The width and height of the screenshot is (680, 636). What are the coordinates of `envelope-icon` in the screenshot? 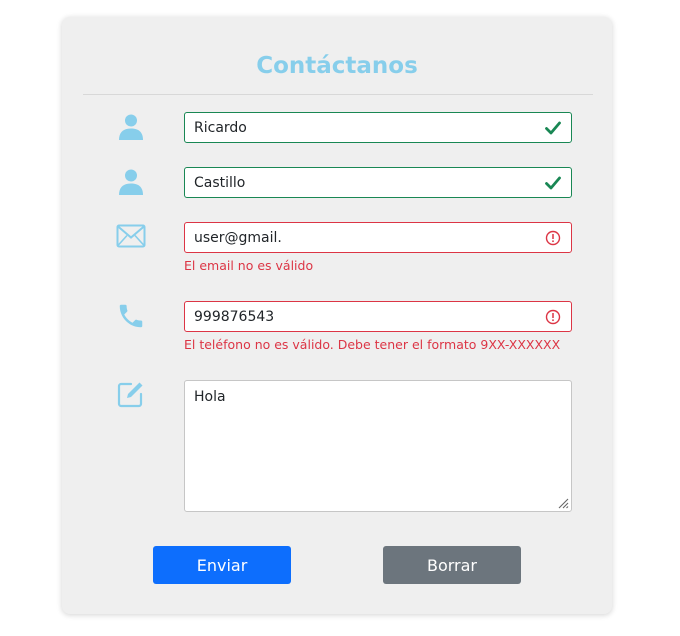 It's located at (131, 236).